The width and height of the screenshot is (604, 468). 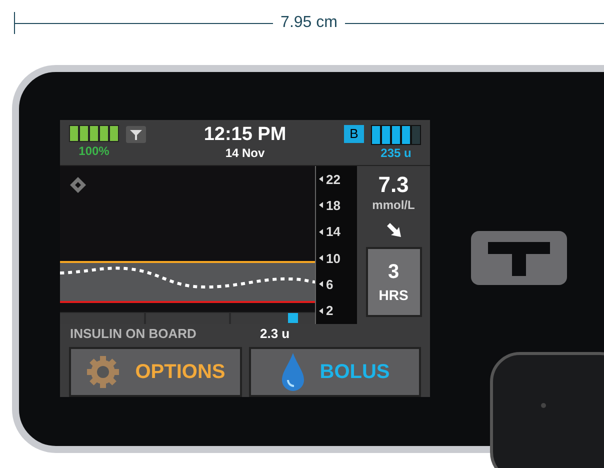 I want to click on water-drop-icon, so click(x=293, y=372).